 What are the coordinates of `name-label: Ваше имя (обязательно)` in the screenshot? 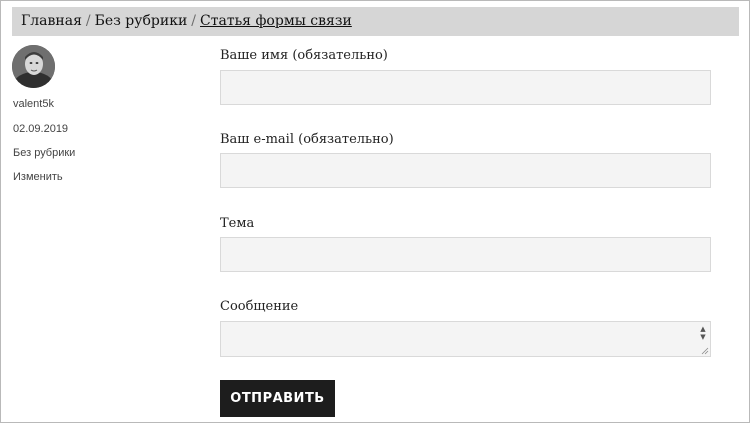 It's located at (304, 55).